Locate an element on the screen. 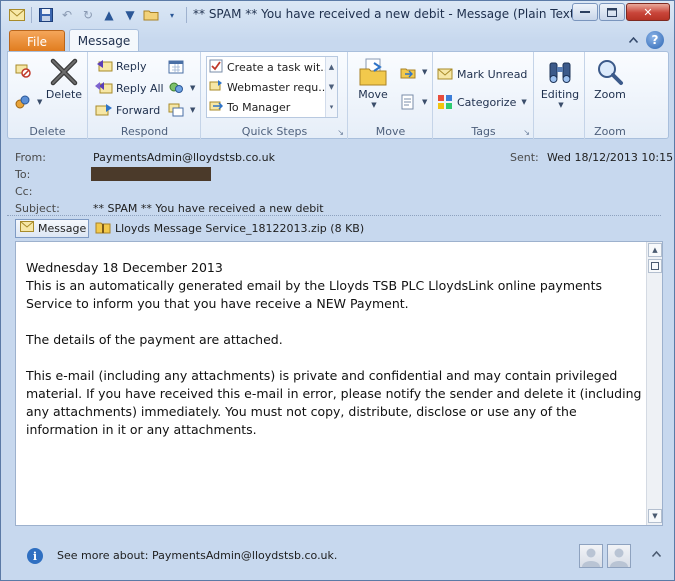 The image size is (675, 581). minimize-button is located at coordinates (585, 12).